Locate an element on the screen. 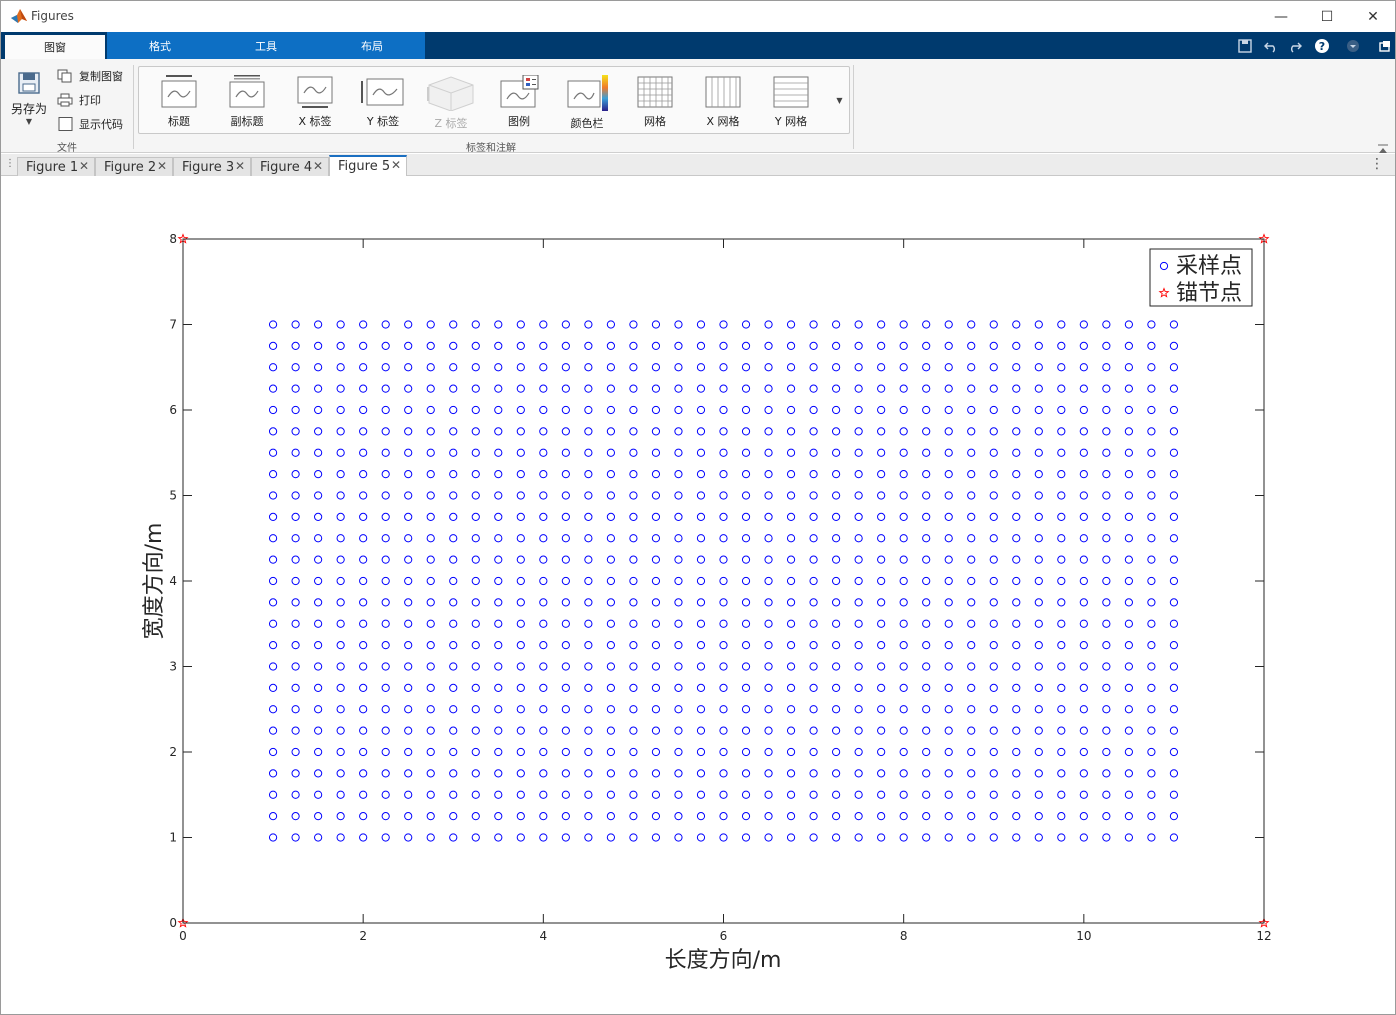  tab-figure-1-label: Figure 1 is located at coordinates (52, 167).